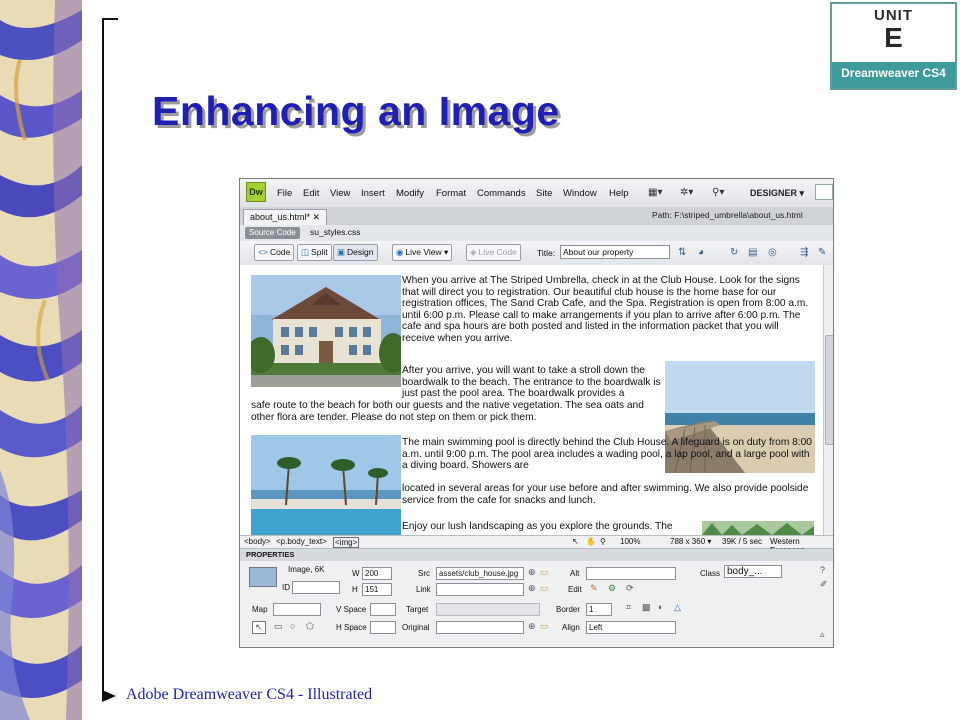 Image resolution: width=960 pixels, height=720 pixels. What do you see at coordinates (646, 607) in the screenshot?
I see `resample-icon: ▩` at bounding box center [646, 607].